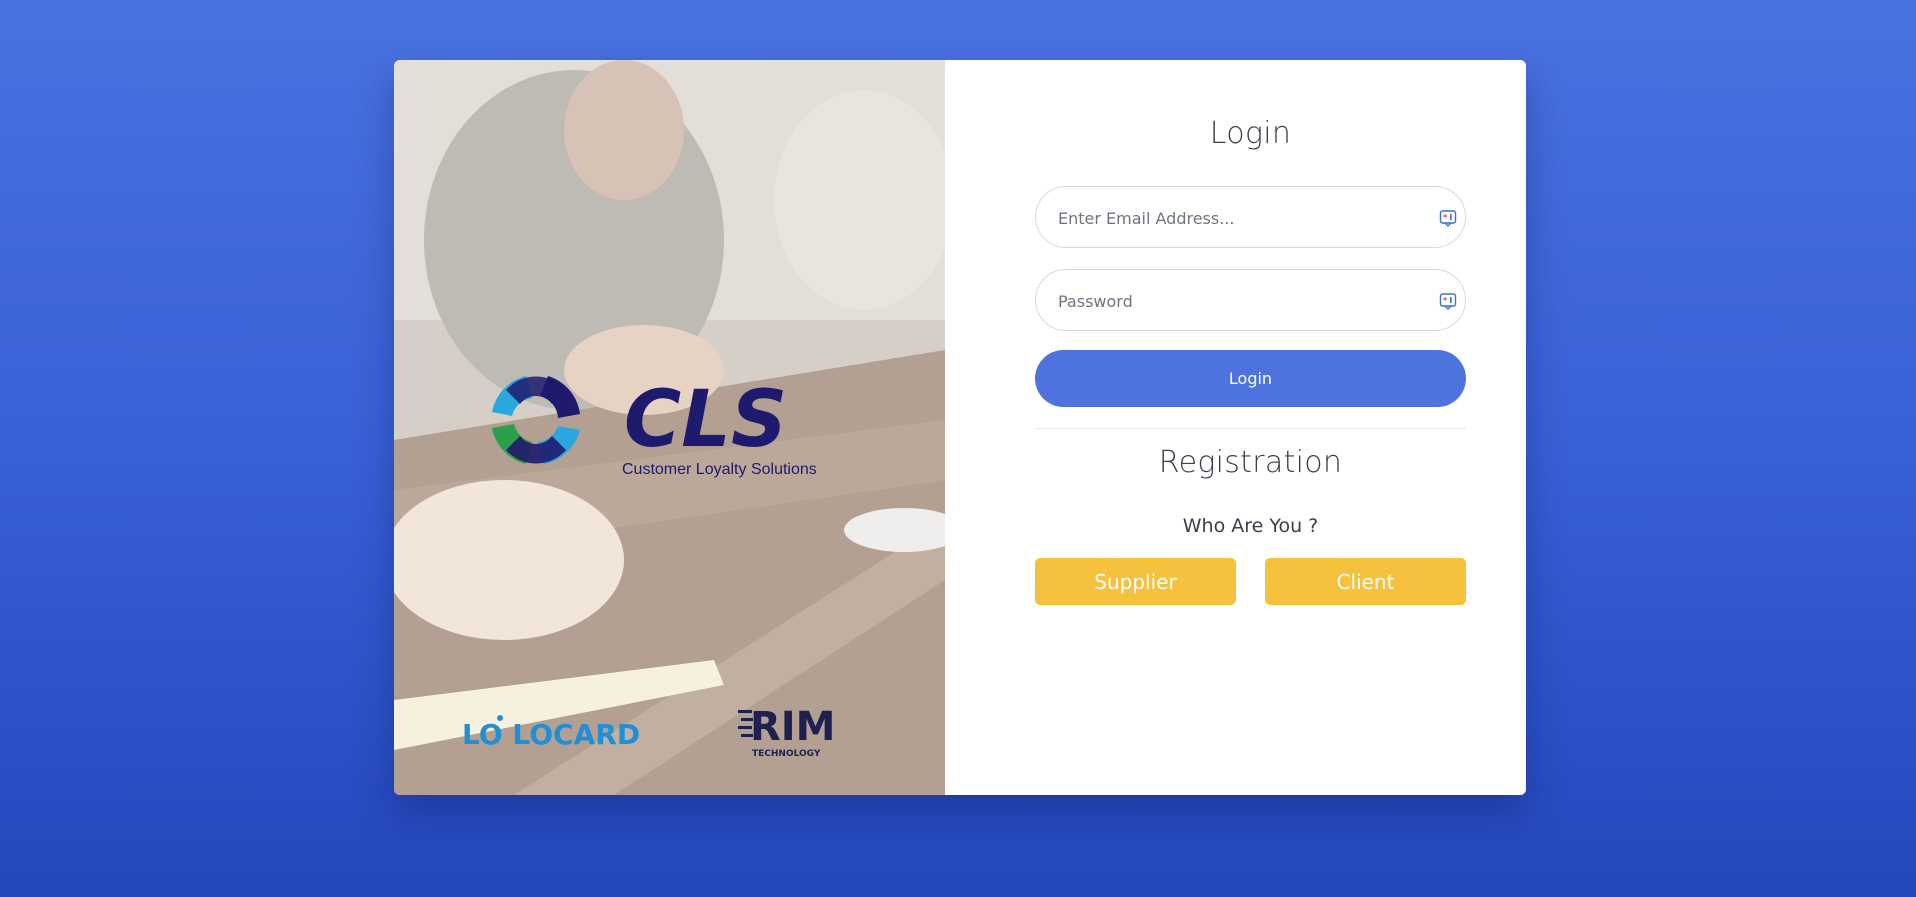  I want to click on email-input, so click(1238, 218).